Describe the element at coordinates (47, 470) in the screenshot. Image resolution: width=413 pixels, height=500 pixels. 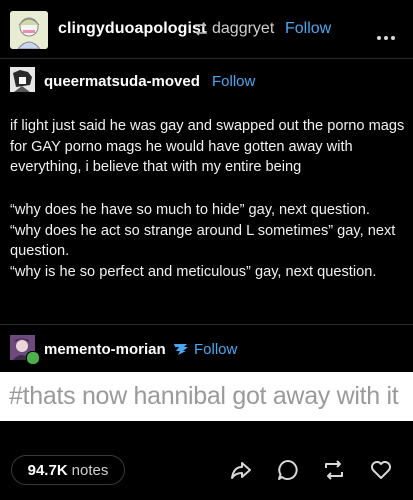
I see `notes-count: 94.7K` at that location.